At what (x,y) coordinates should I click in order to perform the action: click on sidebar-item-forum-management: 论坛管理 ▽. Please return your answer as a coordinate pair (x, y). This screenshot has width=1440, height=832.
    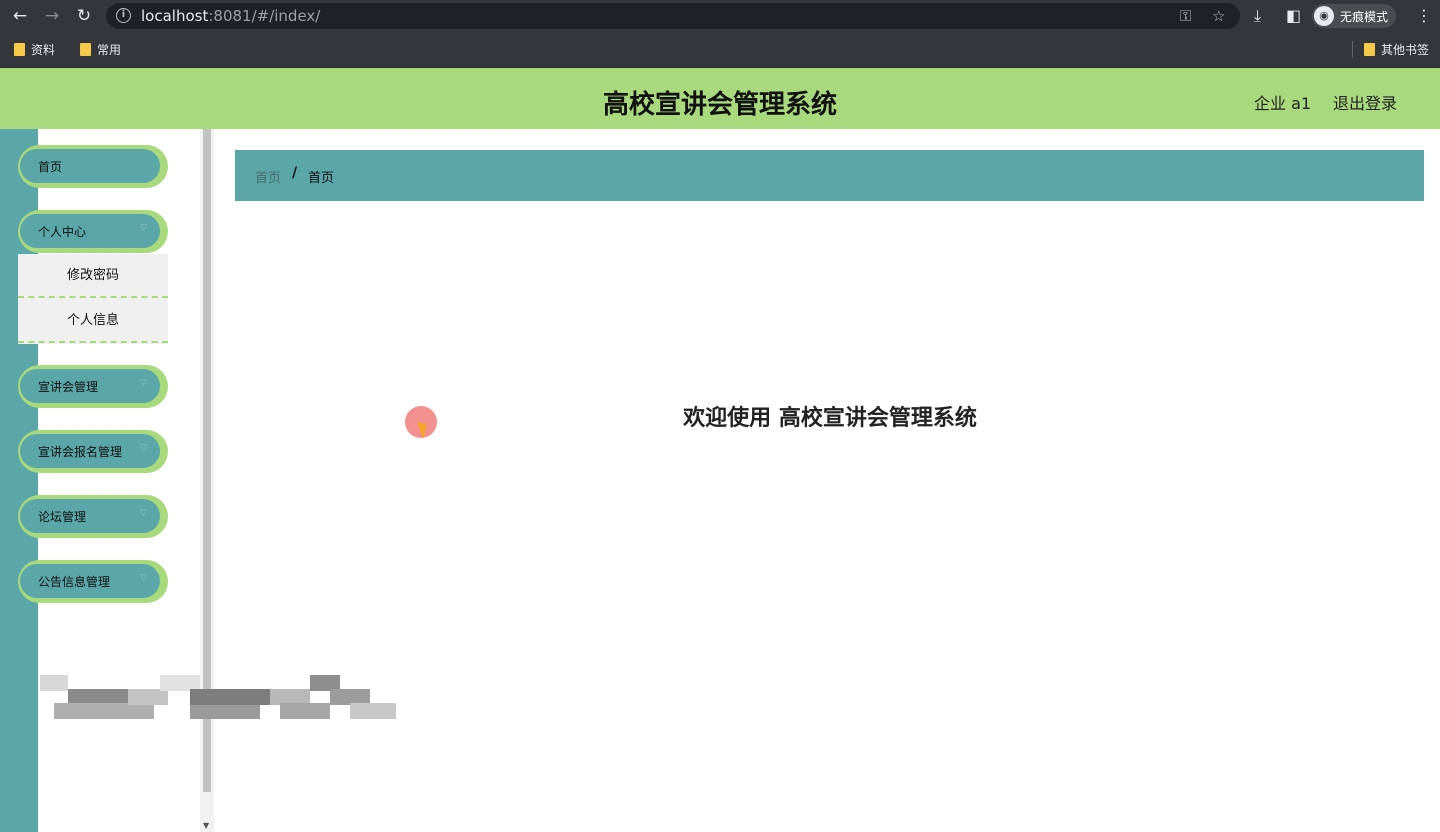
    Looking at the image, I should click on (93, 516).